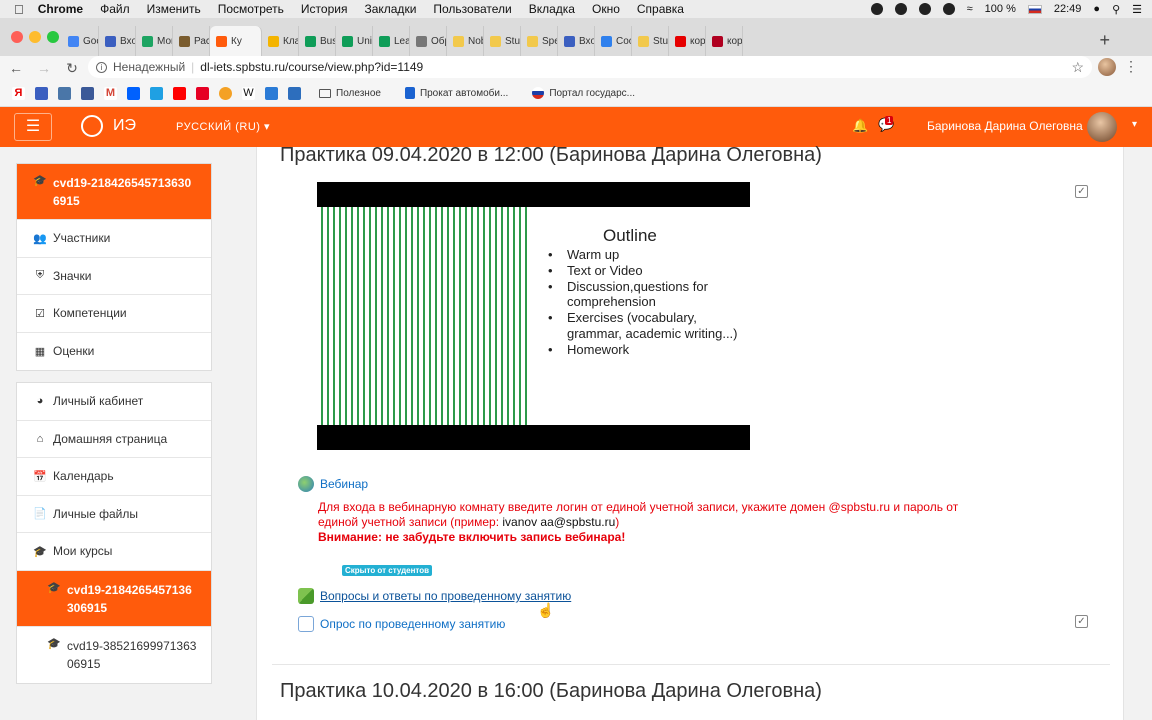 The height and width of the screenshot is (720, 1152). What do you see at coordinates (90, 313) in the screenshot?
I see `sidebar-item-label: Компетенции` at bounding box center [90, 313].